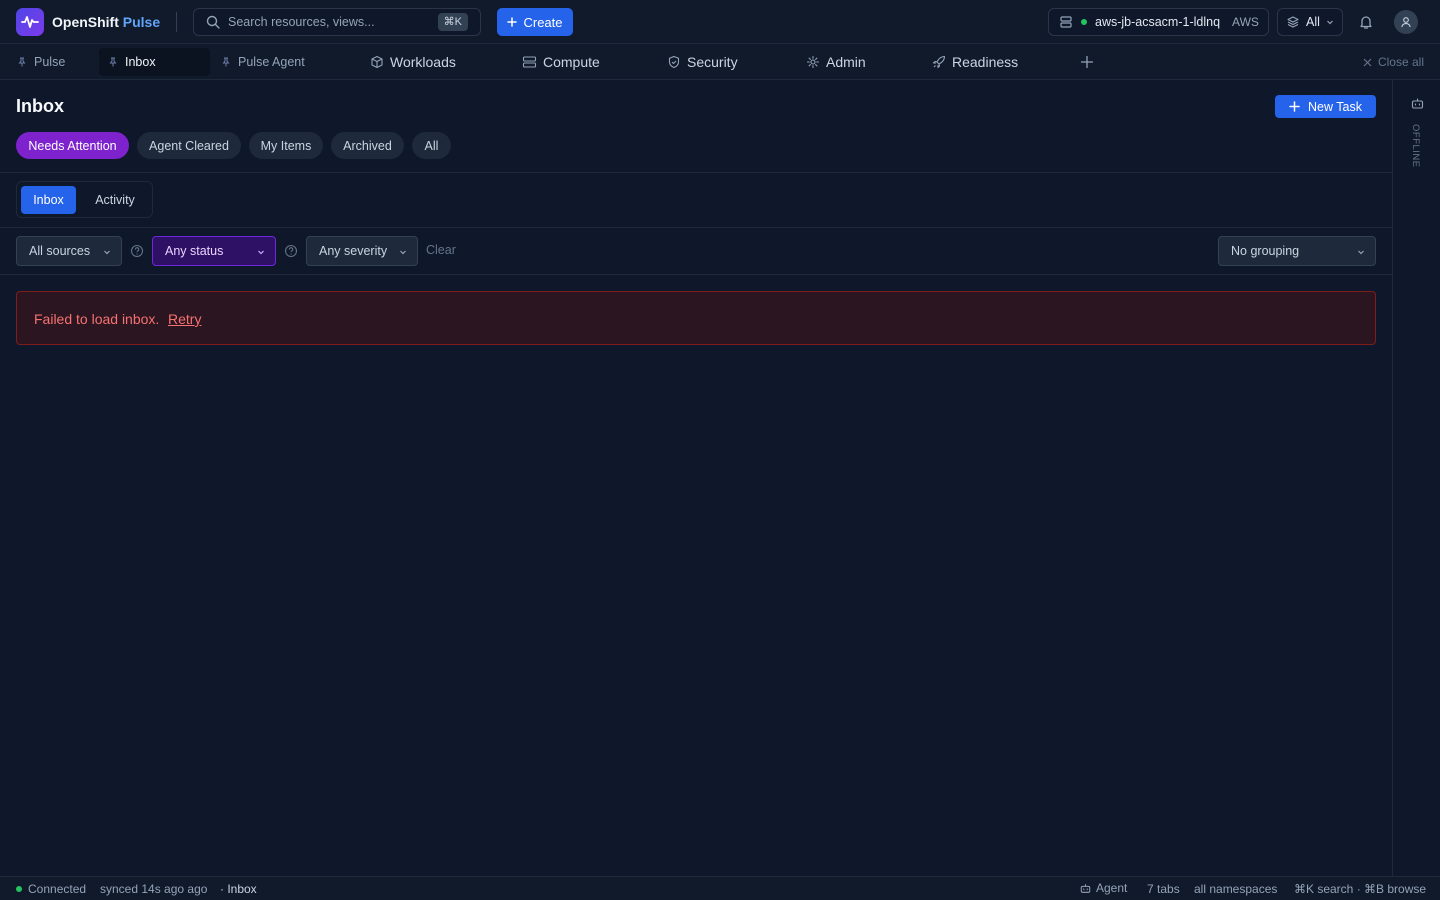  I want to click on create-button: Create, so click(535, 22).